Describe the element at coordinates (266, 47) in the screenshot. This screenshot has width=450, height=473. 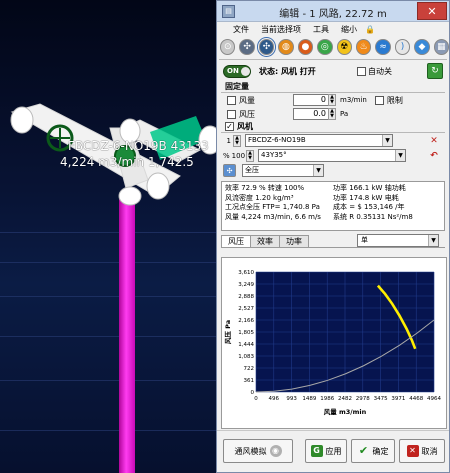
I see `fan-selected-icon: ✣` at that location.